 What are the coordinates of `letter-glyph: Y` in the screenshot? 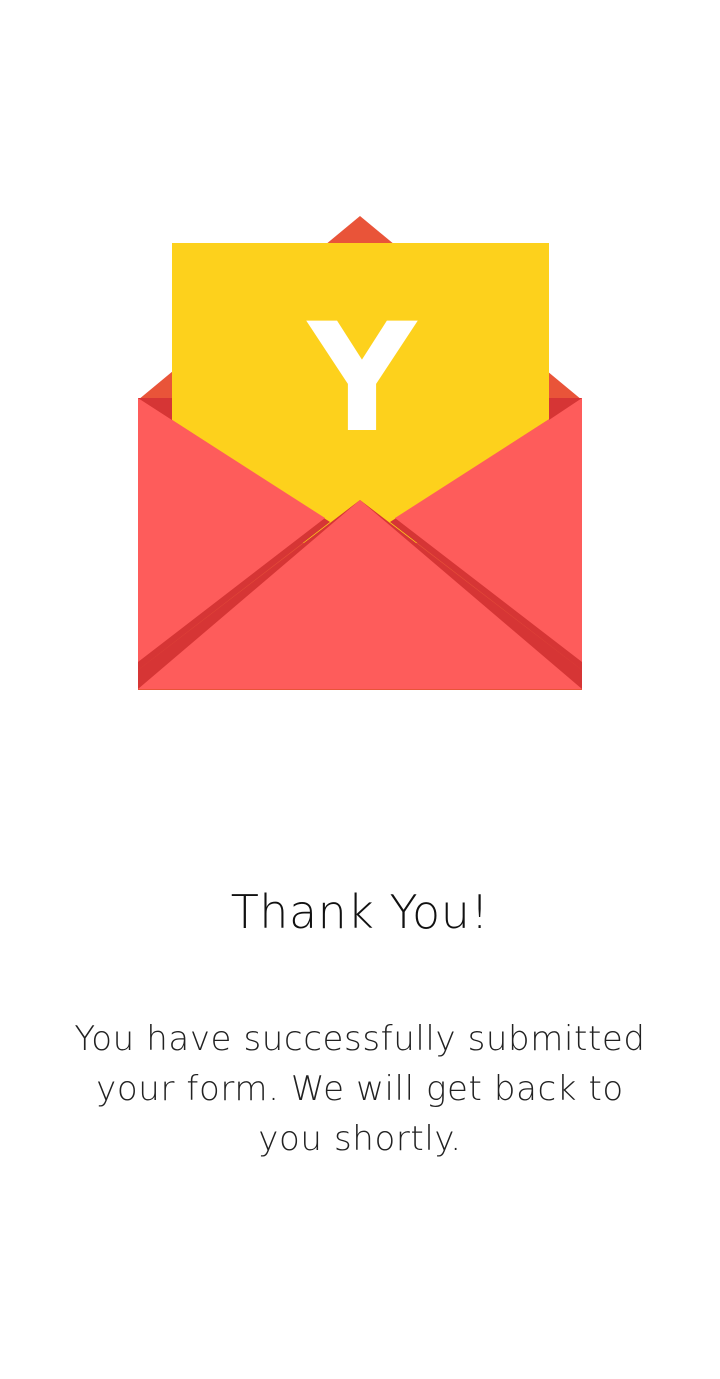 It's located at (362, 379).